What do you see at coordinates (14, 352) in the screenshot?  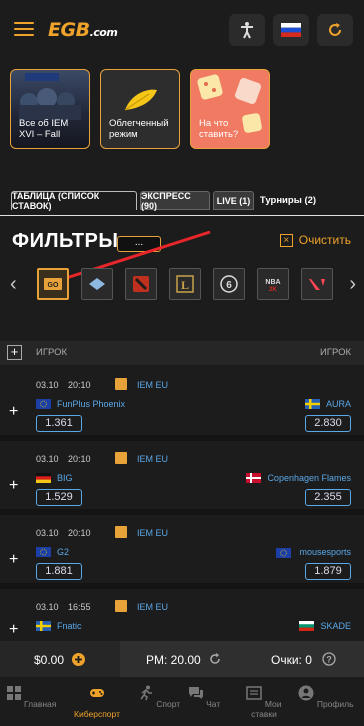 I see `expand-all-button: +` at bounding box center [14, 352].